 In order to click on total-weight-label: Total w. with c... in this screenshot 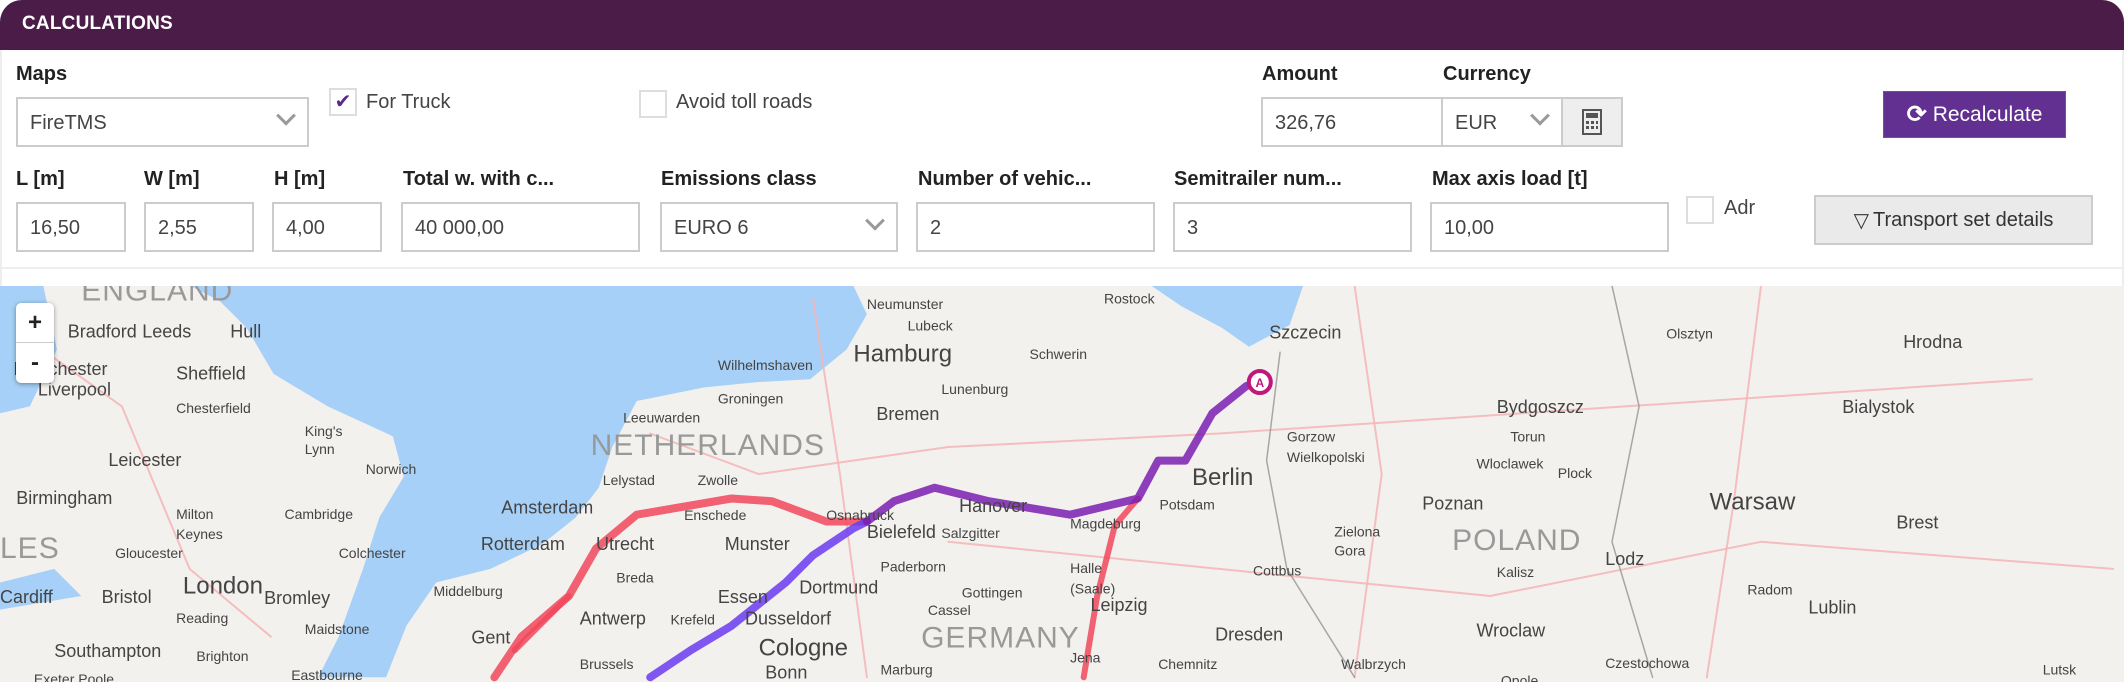, I will do `click(479, 179)`.